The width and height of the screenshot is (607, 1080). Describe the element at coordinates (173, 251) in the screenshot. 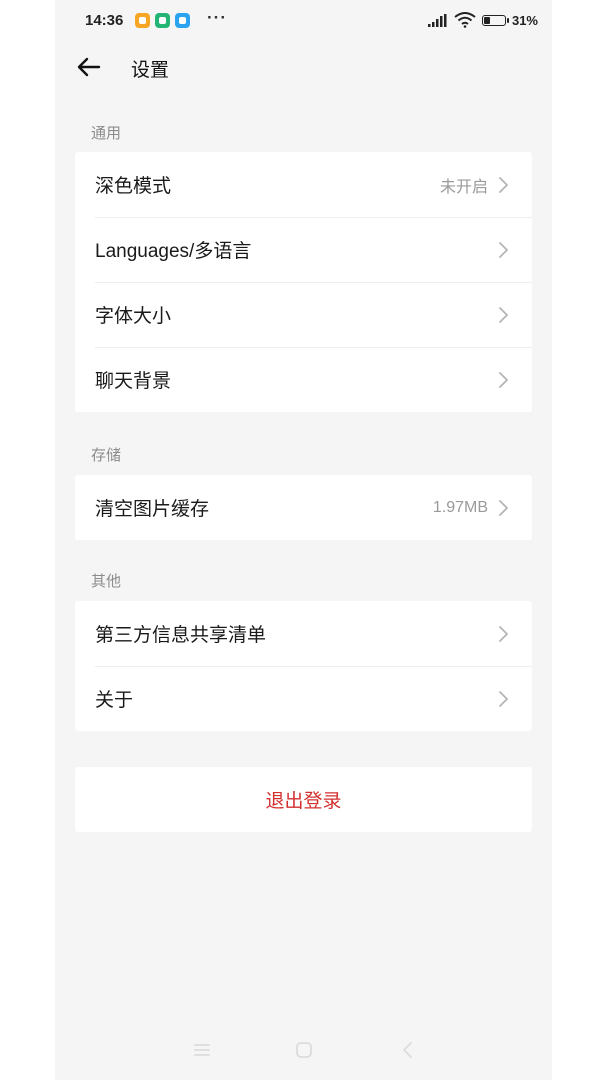

I see `row-label: Languages/多语言` at that location.